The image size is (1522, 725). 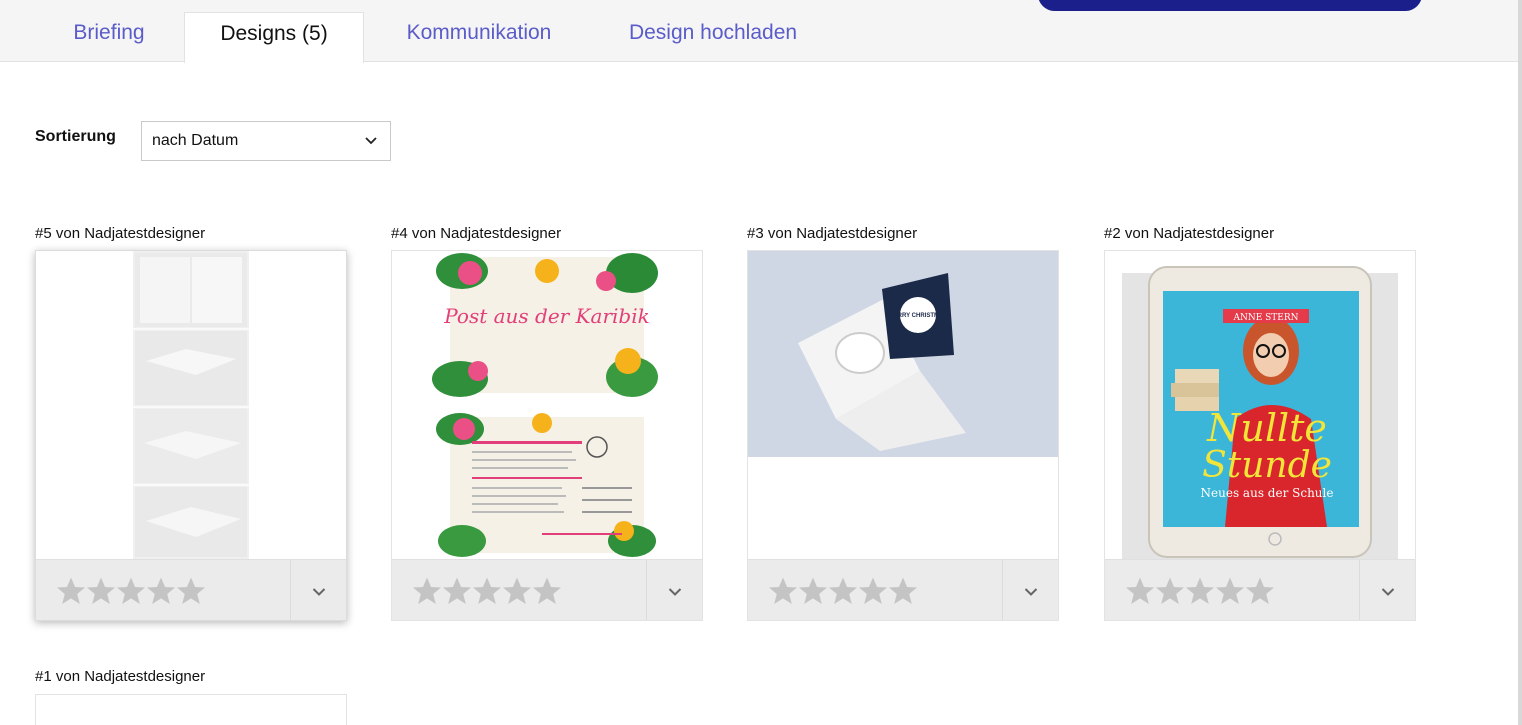 What do you see at coordinates (546, 316) in the screenshot?
I see `front-card-text: Post aus der Karibik` at bounding box center [546, 316].